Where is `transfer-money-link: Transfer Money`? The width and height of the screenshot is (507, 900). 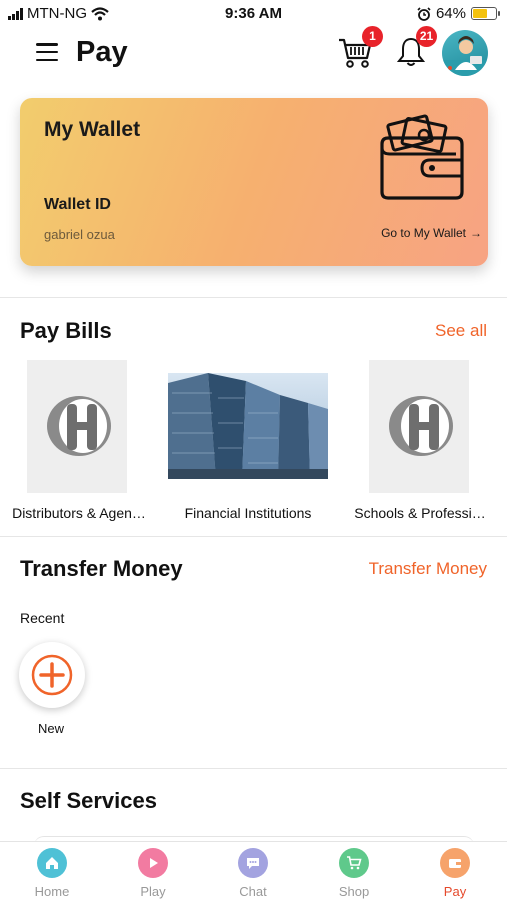 transfer-money-link: Transfer Money is located at coordinates (428, 569).